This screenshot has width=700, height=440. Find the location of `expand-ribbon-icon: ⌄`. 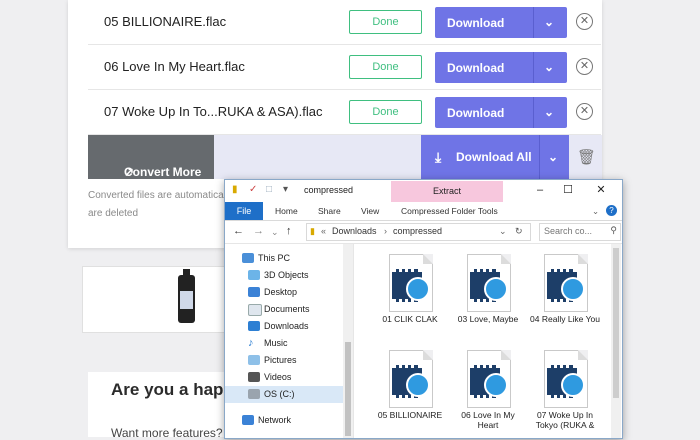

expand-ribbon-icon: ⌄ is located at coordinates (595, 211).